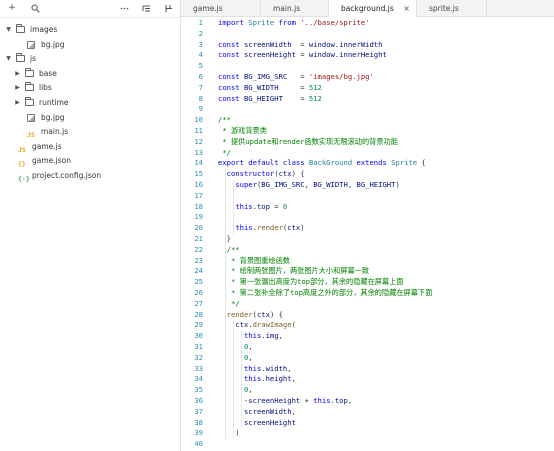 The image size is (554, 451). I want to click on tree-item-label: js, so click(33, 59).